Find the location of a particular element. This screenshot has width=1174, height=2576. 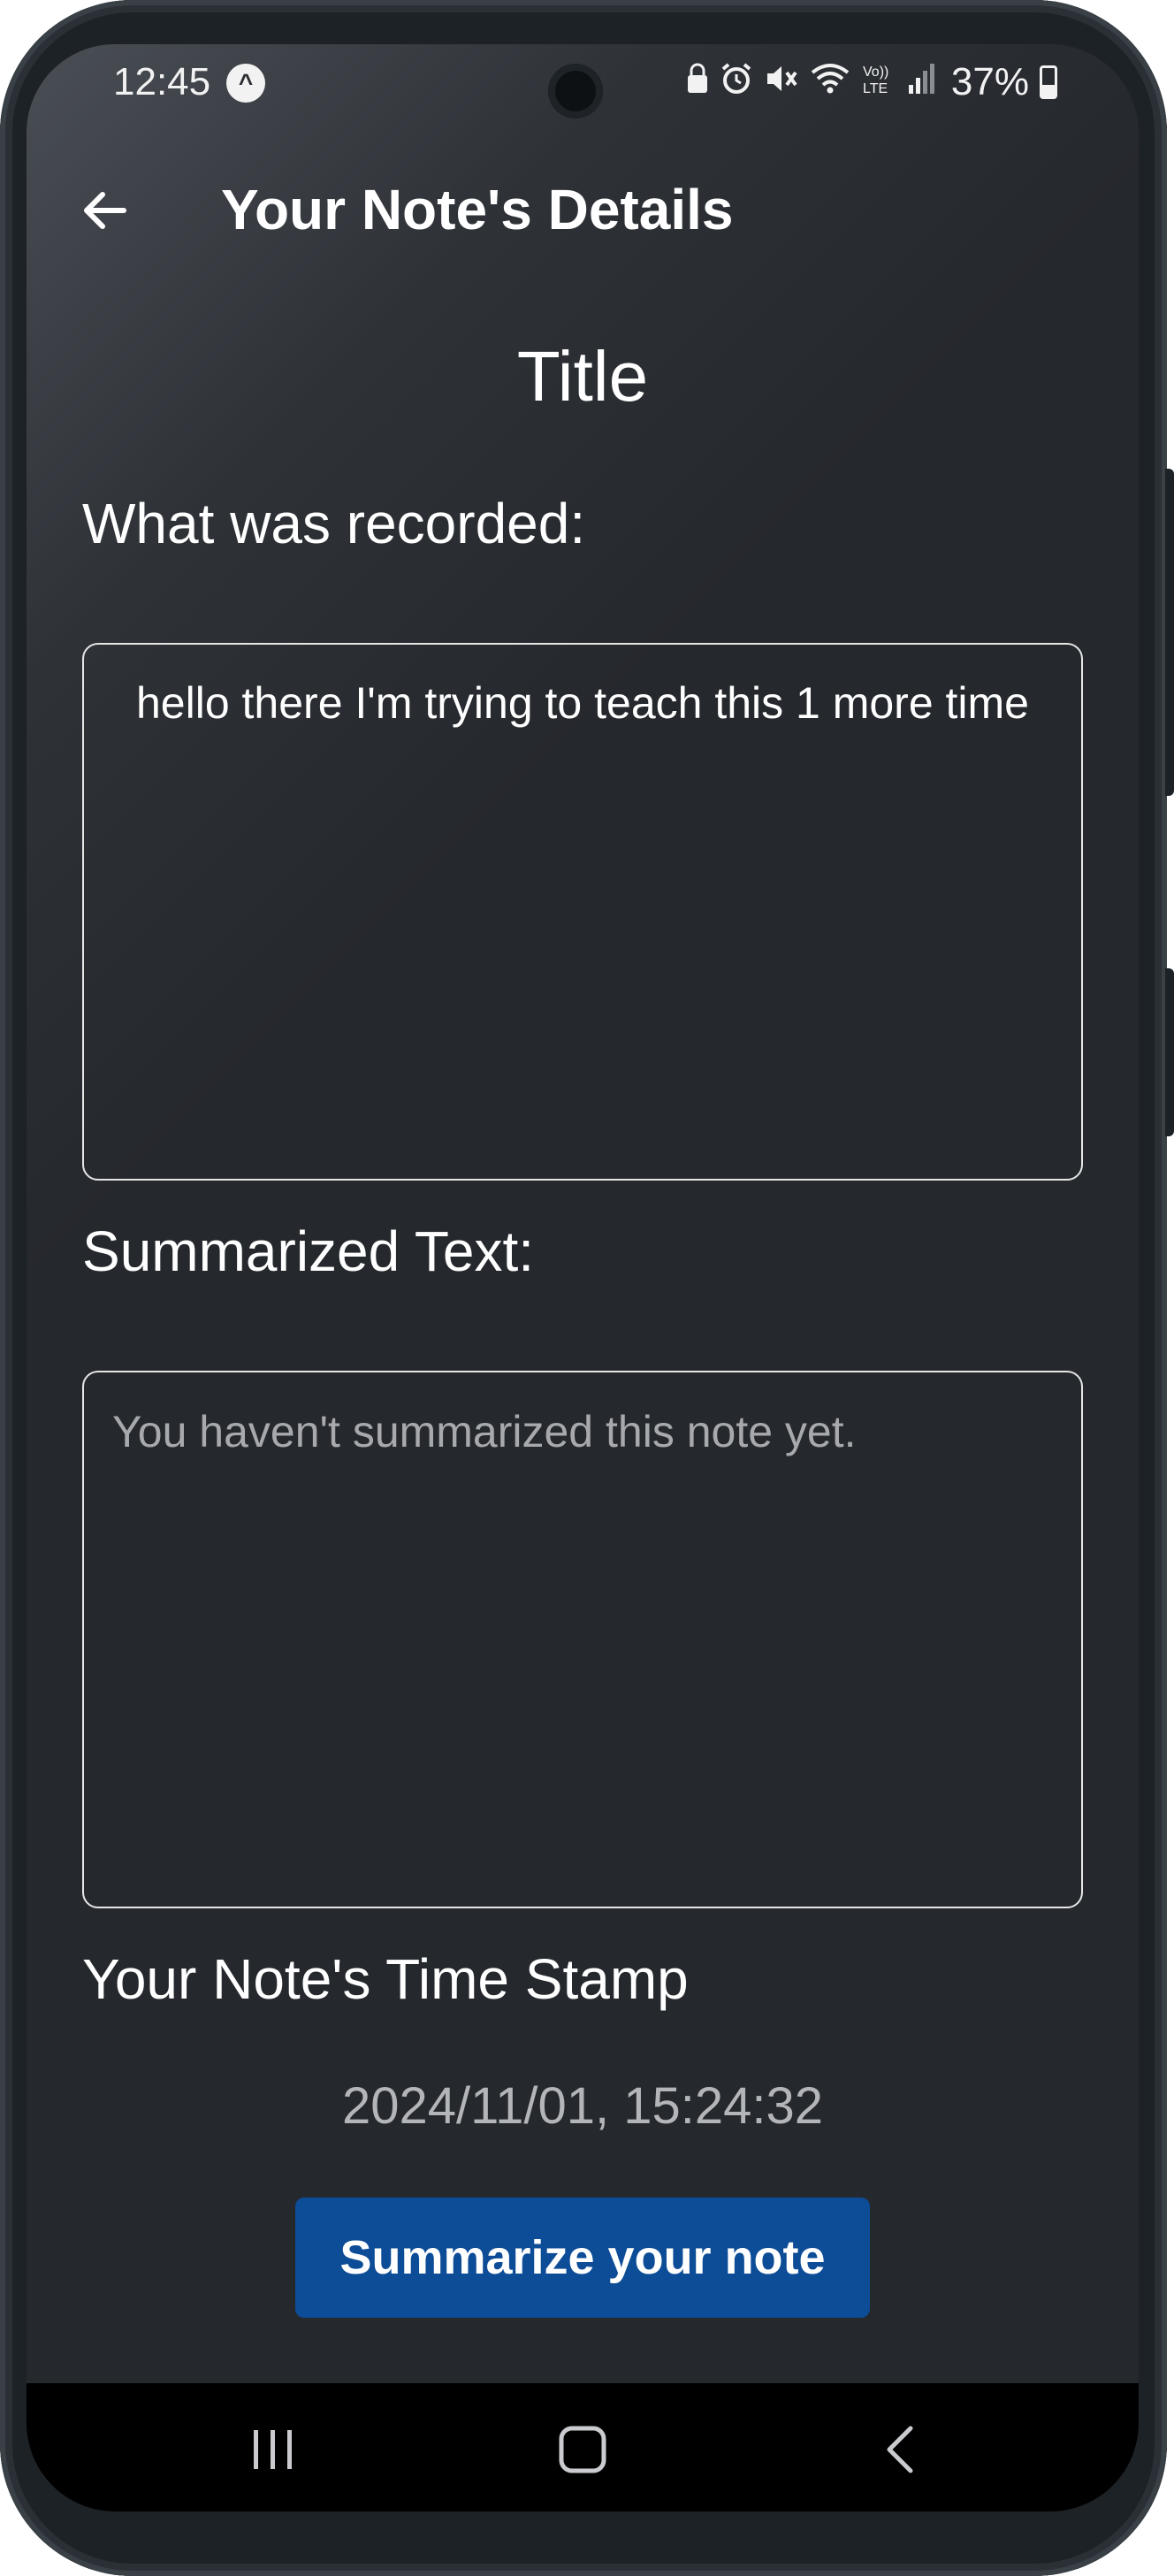

app-bar: Your Note's Details is located at coordinates (583, 212).